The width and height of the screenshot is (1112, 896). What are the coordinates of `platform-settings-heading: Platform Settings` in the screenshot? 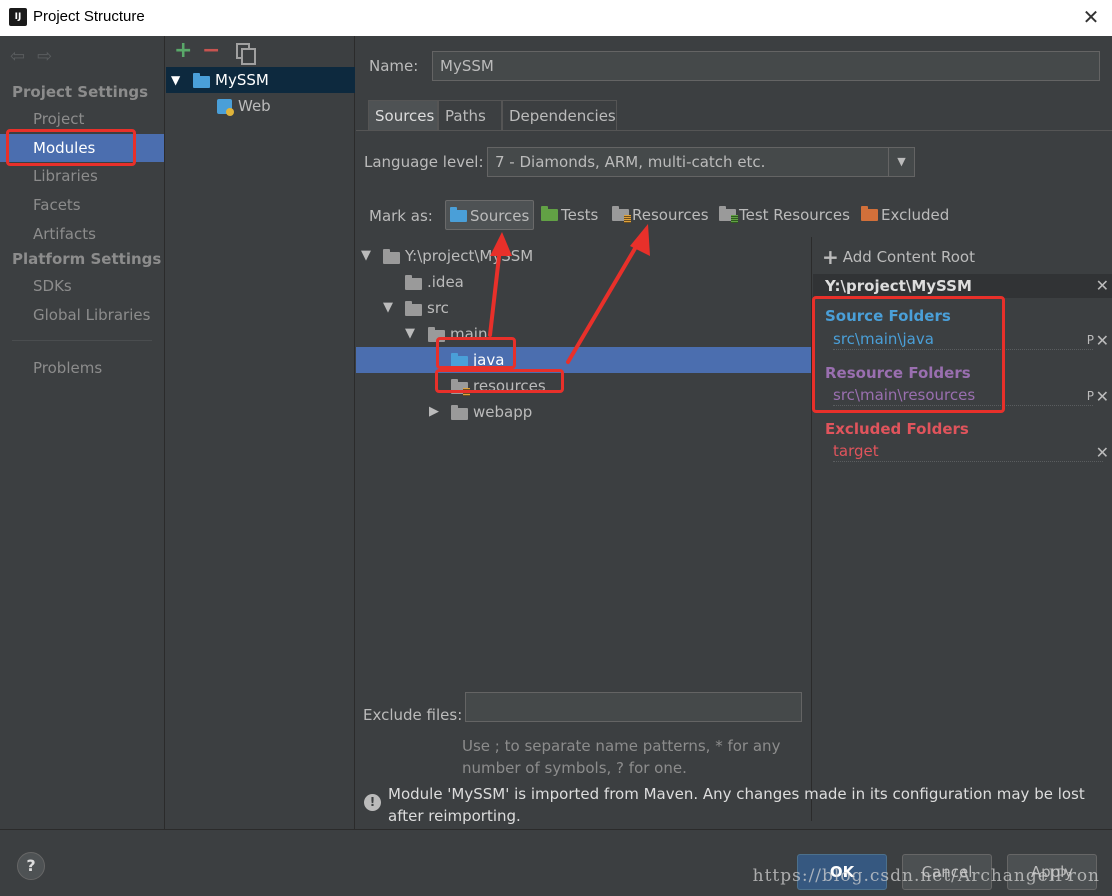 It's located at (87, 259).